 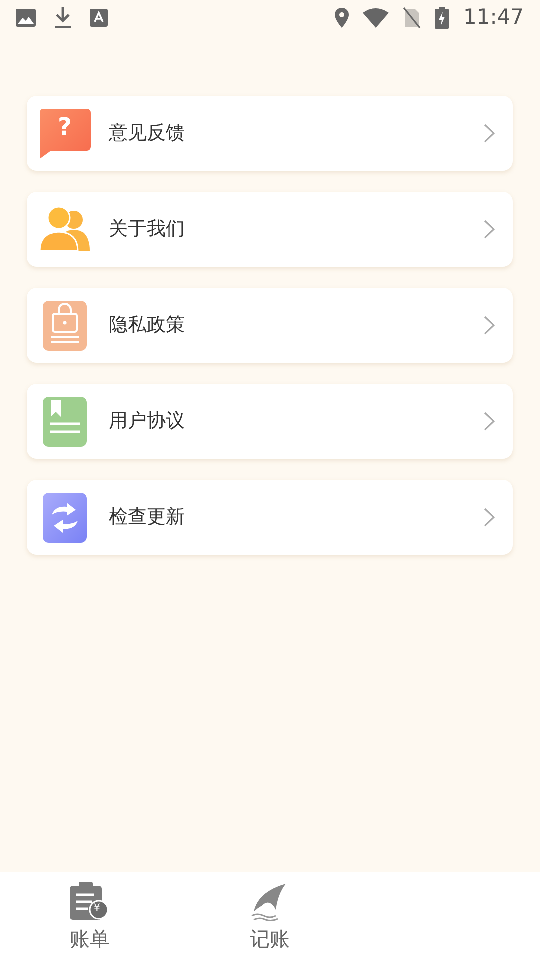 I want to click on tab-item: ¥ 账单, so click(x=90, y=916).